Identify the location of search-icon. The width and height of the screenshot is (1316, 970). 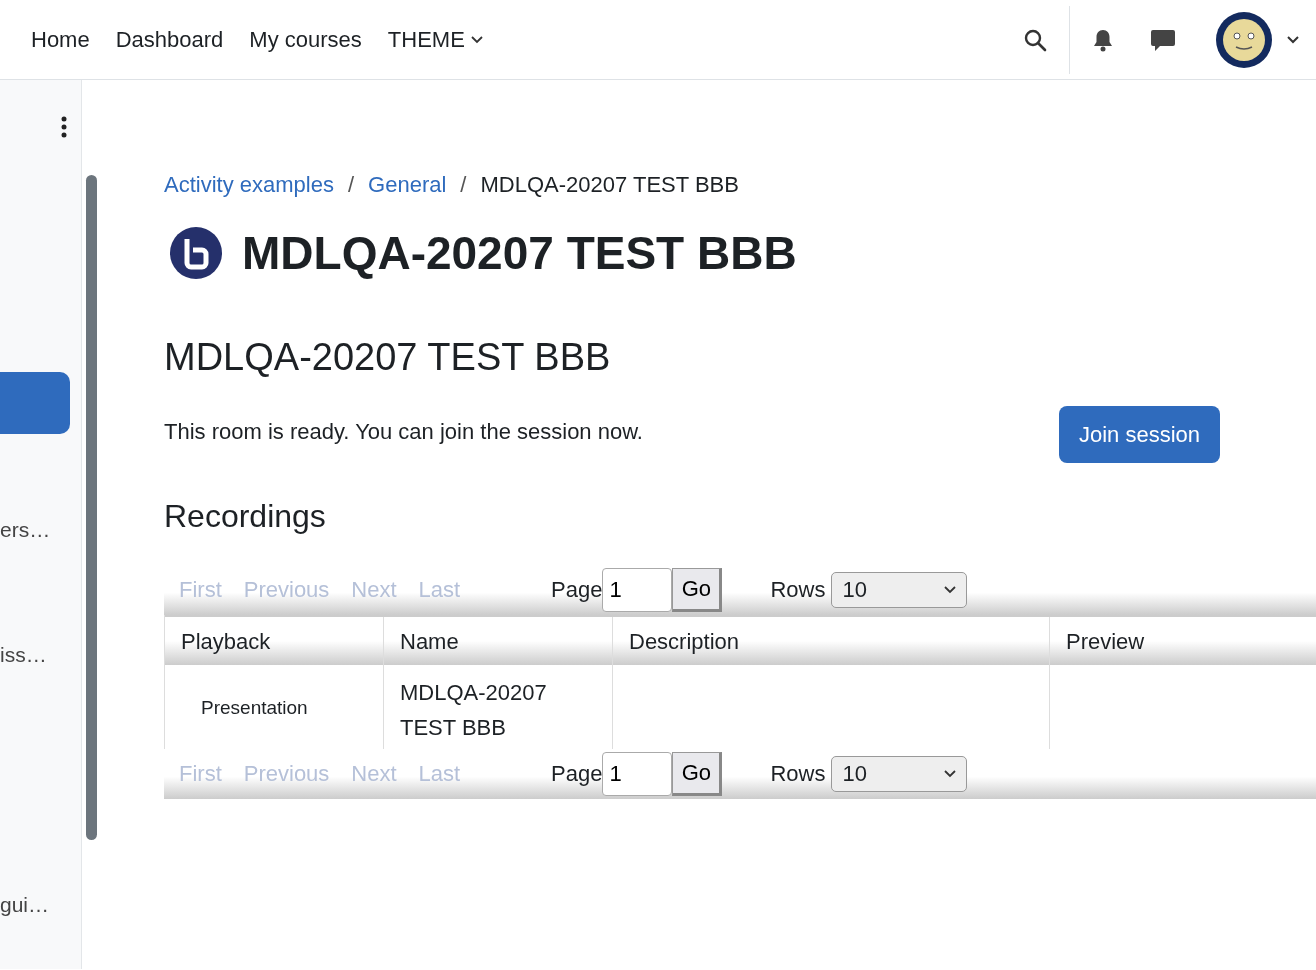
(1035, 39).